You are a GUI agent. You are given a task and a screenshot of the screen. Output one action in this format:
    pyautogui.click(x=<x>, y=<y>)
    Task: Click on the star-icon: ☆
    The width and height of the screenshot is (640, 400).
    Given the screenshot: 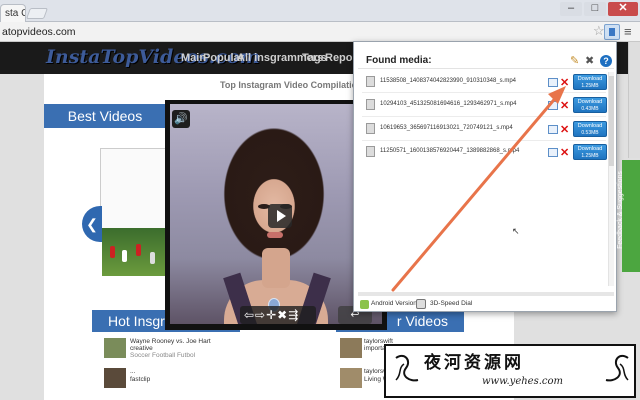 What is the action you would take?
    pyautogui.click(x=599, y=31)
    